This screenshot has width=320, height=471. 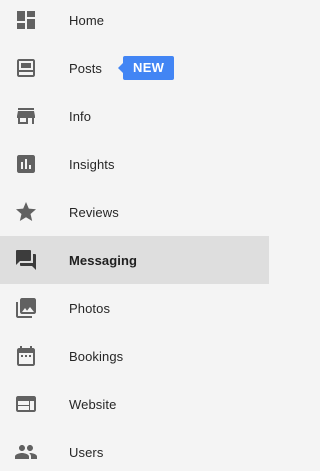 I want to click on sidebar-item-bookings: Bookings, so click(x=134, y=356).